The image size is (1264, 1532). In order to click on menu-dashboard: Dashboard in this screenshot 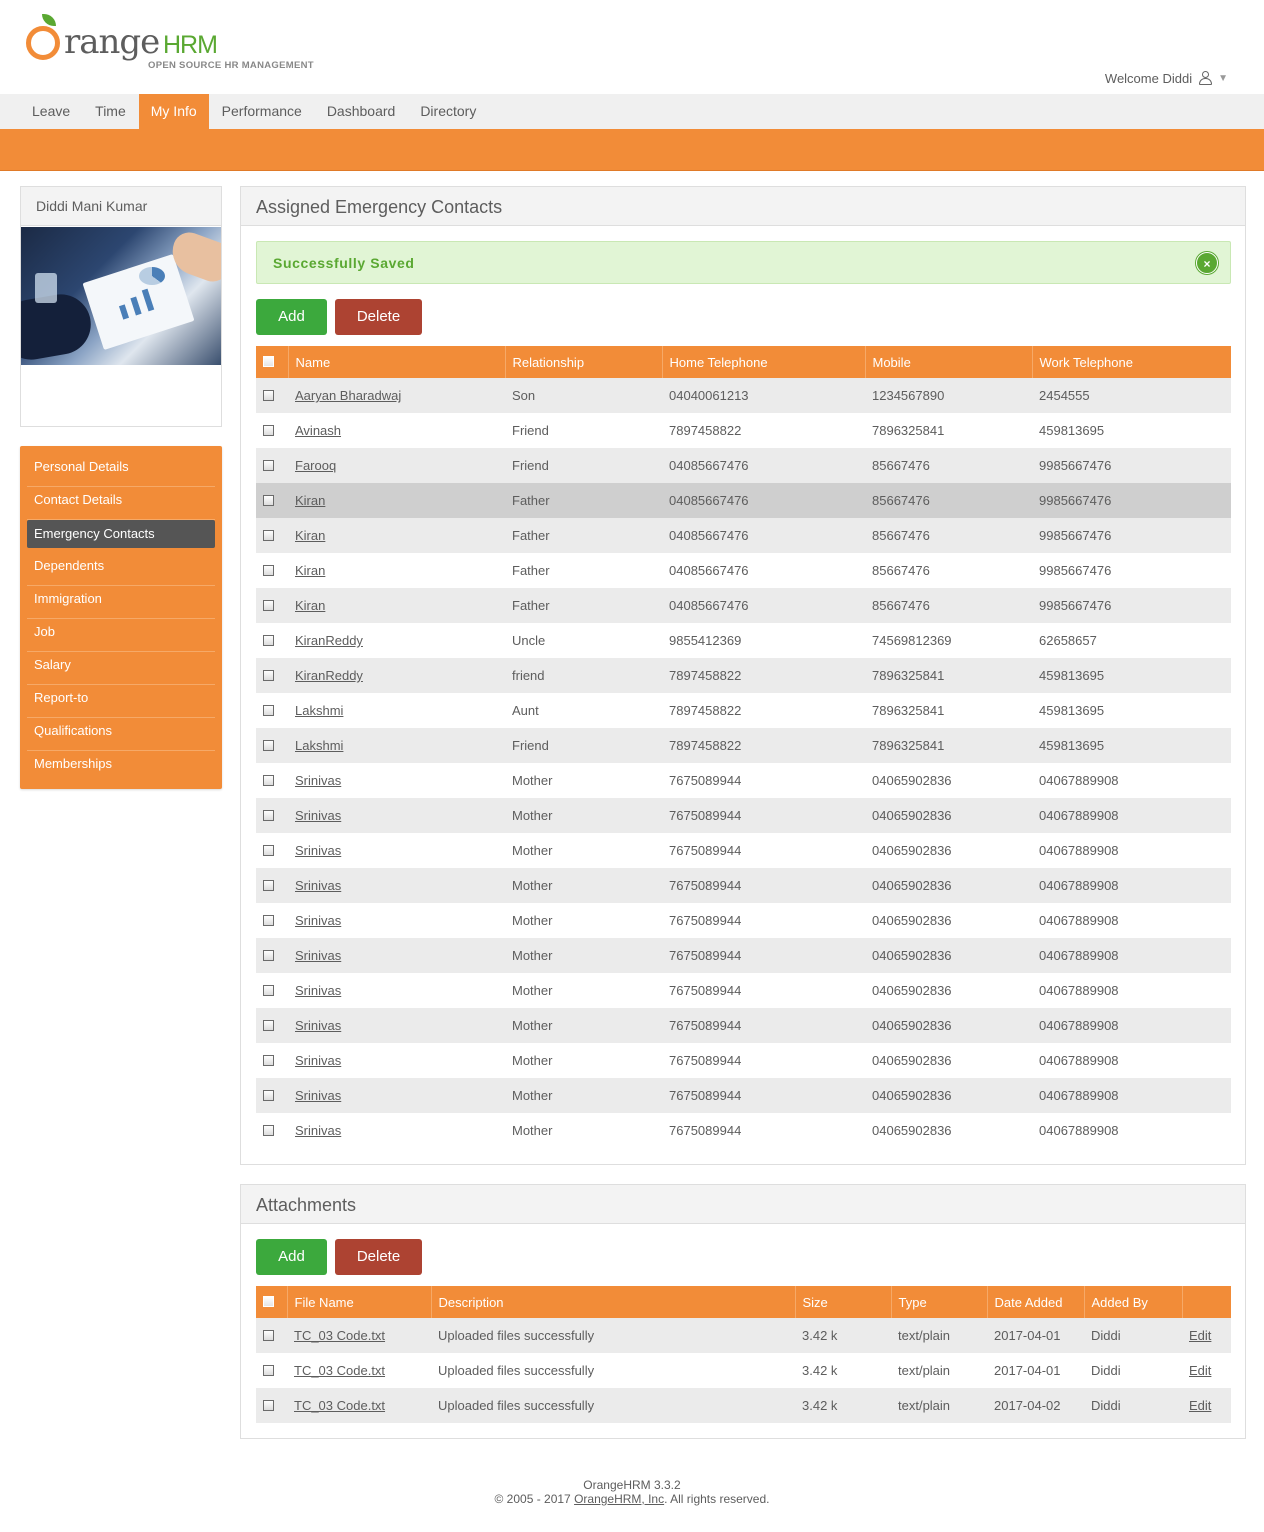, I will do `click(361, 111)`.